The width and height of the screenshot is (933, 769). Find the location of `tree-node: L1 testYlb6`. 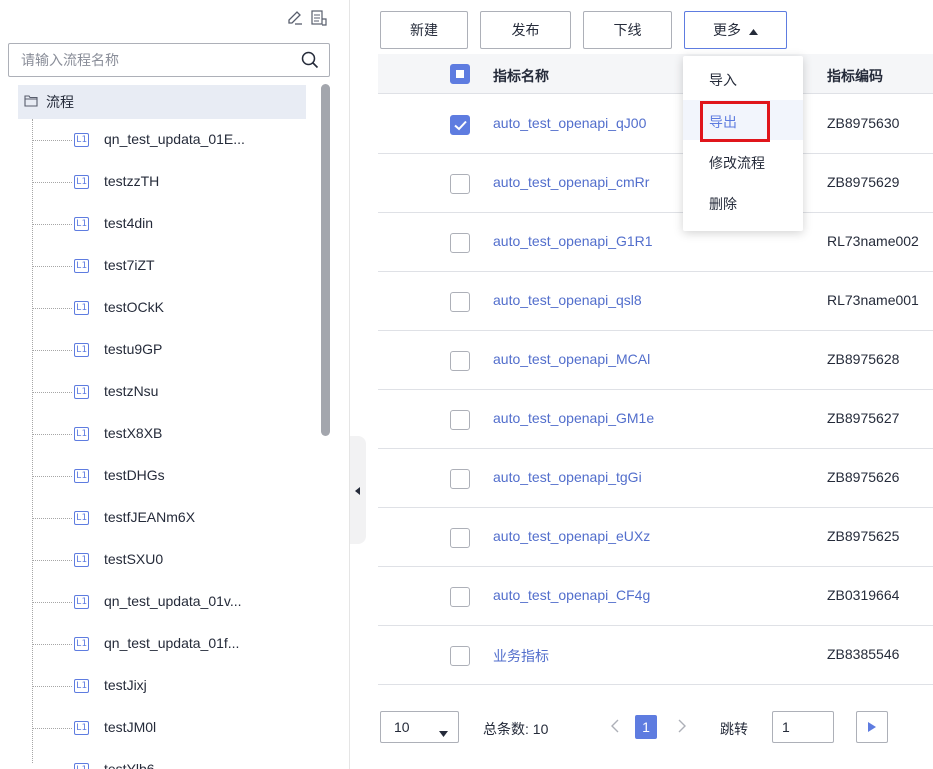

tree-node: L1 testYlb6 is located at coordinates (162, 759).